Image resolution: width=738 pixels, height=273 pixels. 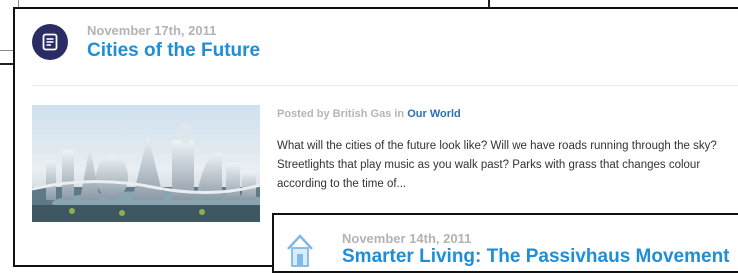 What do you see at coordinates (146, 163) in the screenshot?
I see `post-thumbnail` at bounding box center [146, 163].